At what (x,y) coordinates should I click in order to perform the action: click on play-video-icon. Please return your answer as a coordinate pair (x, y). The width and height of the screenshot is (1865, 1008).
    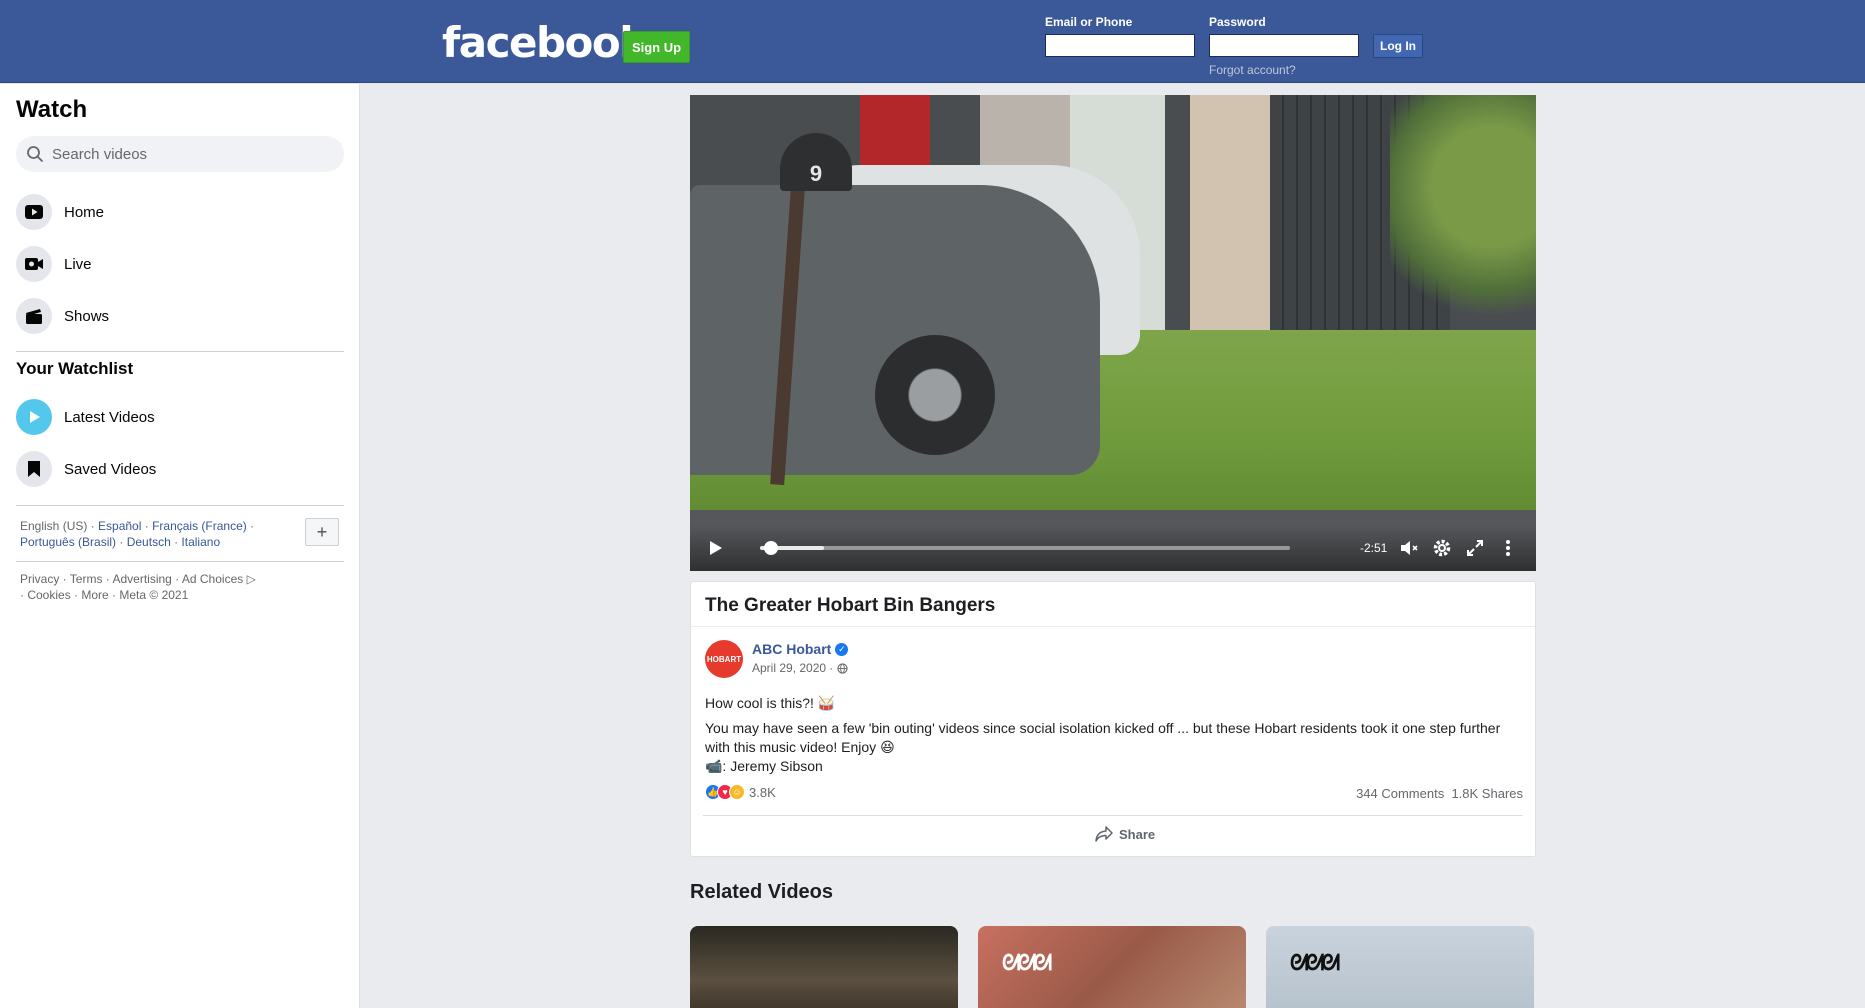
    Looking at the image, I should click on (34, 212).